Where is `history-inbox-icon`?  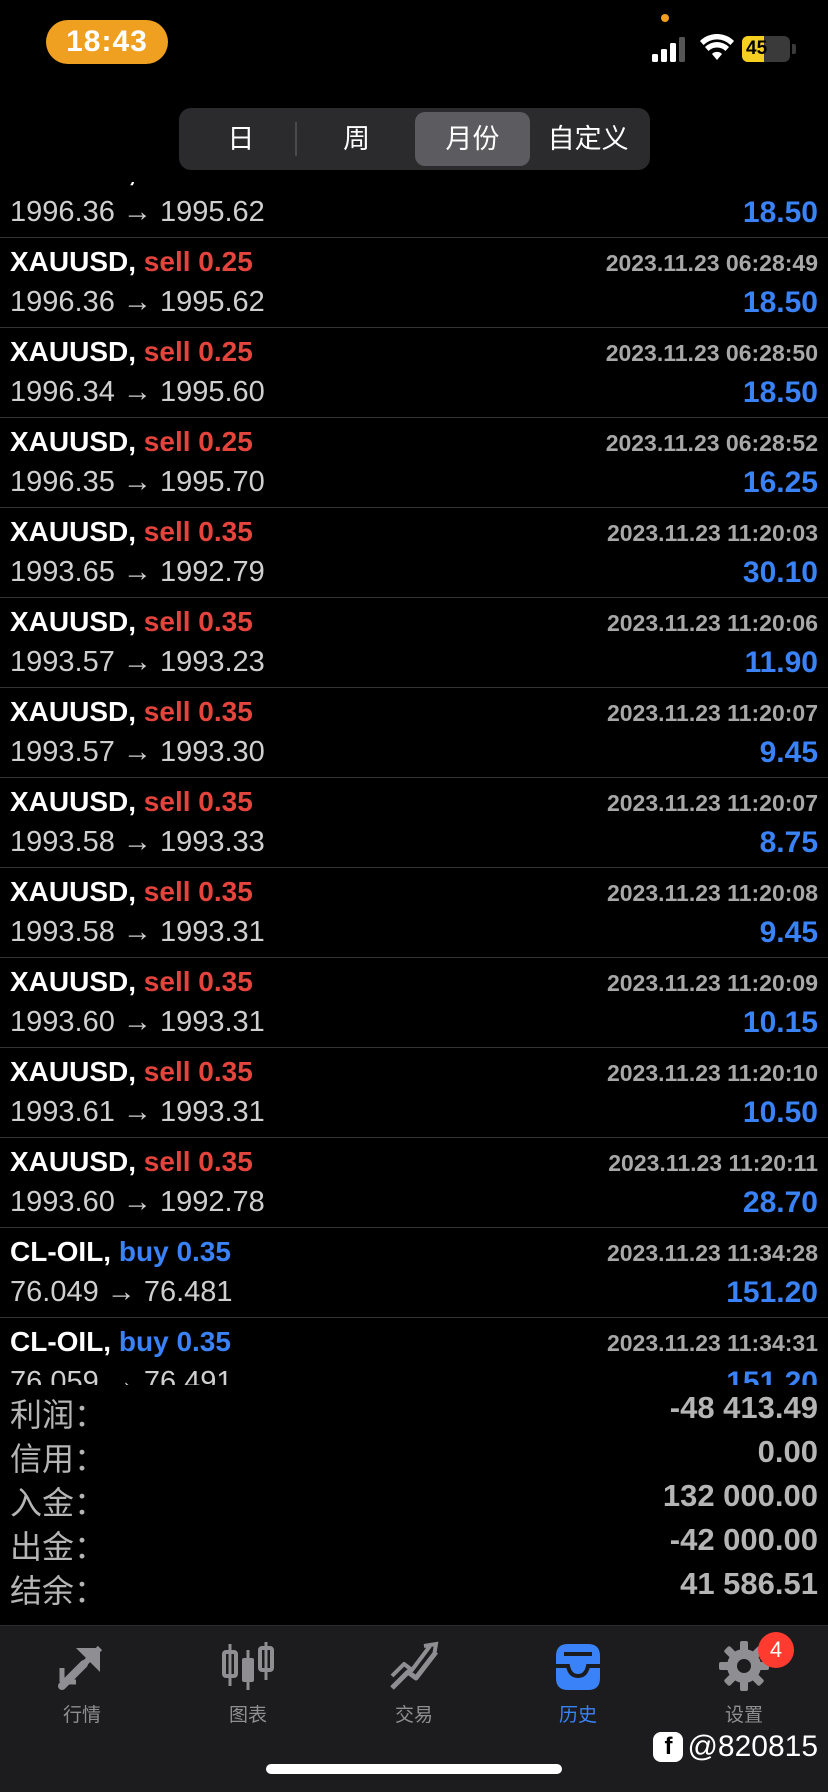
history-inbox-icon is located at coordinates (578, 1667).